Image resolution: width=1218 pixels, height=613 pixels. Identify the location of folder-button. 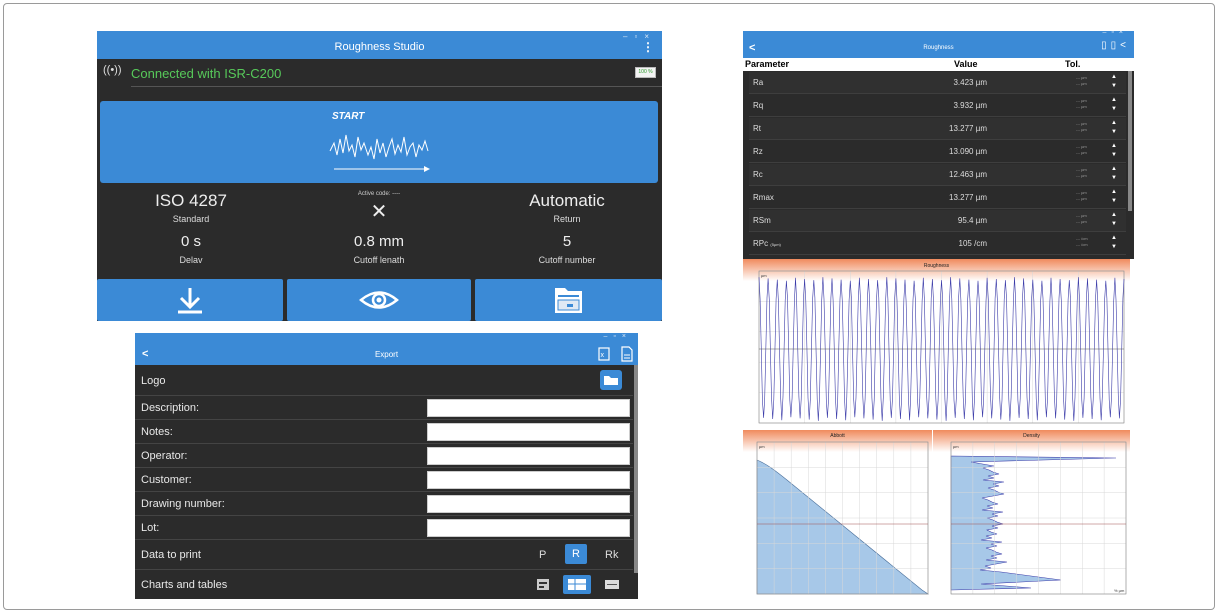
(568, 300).